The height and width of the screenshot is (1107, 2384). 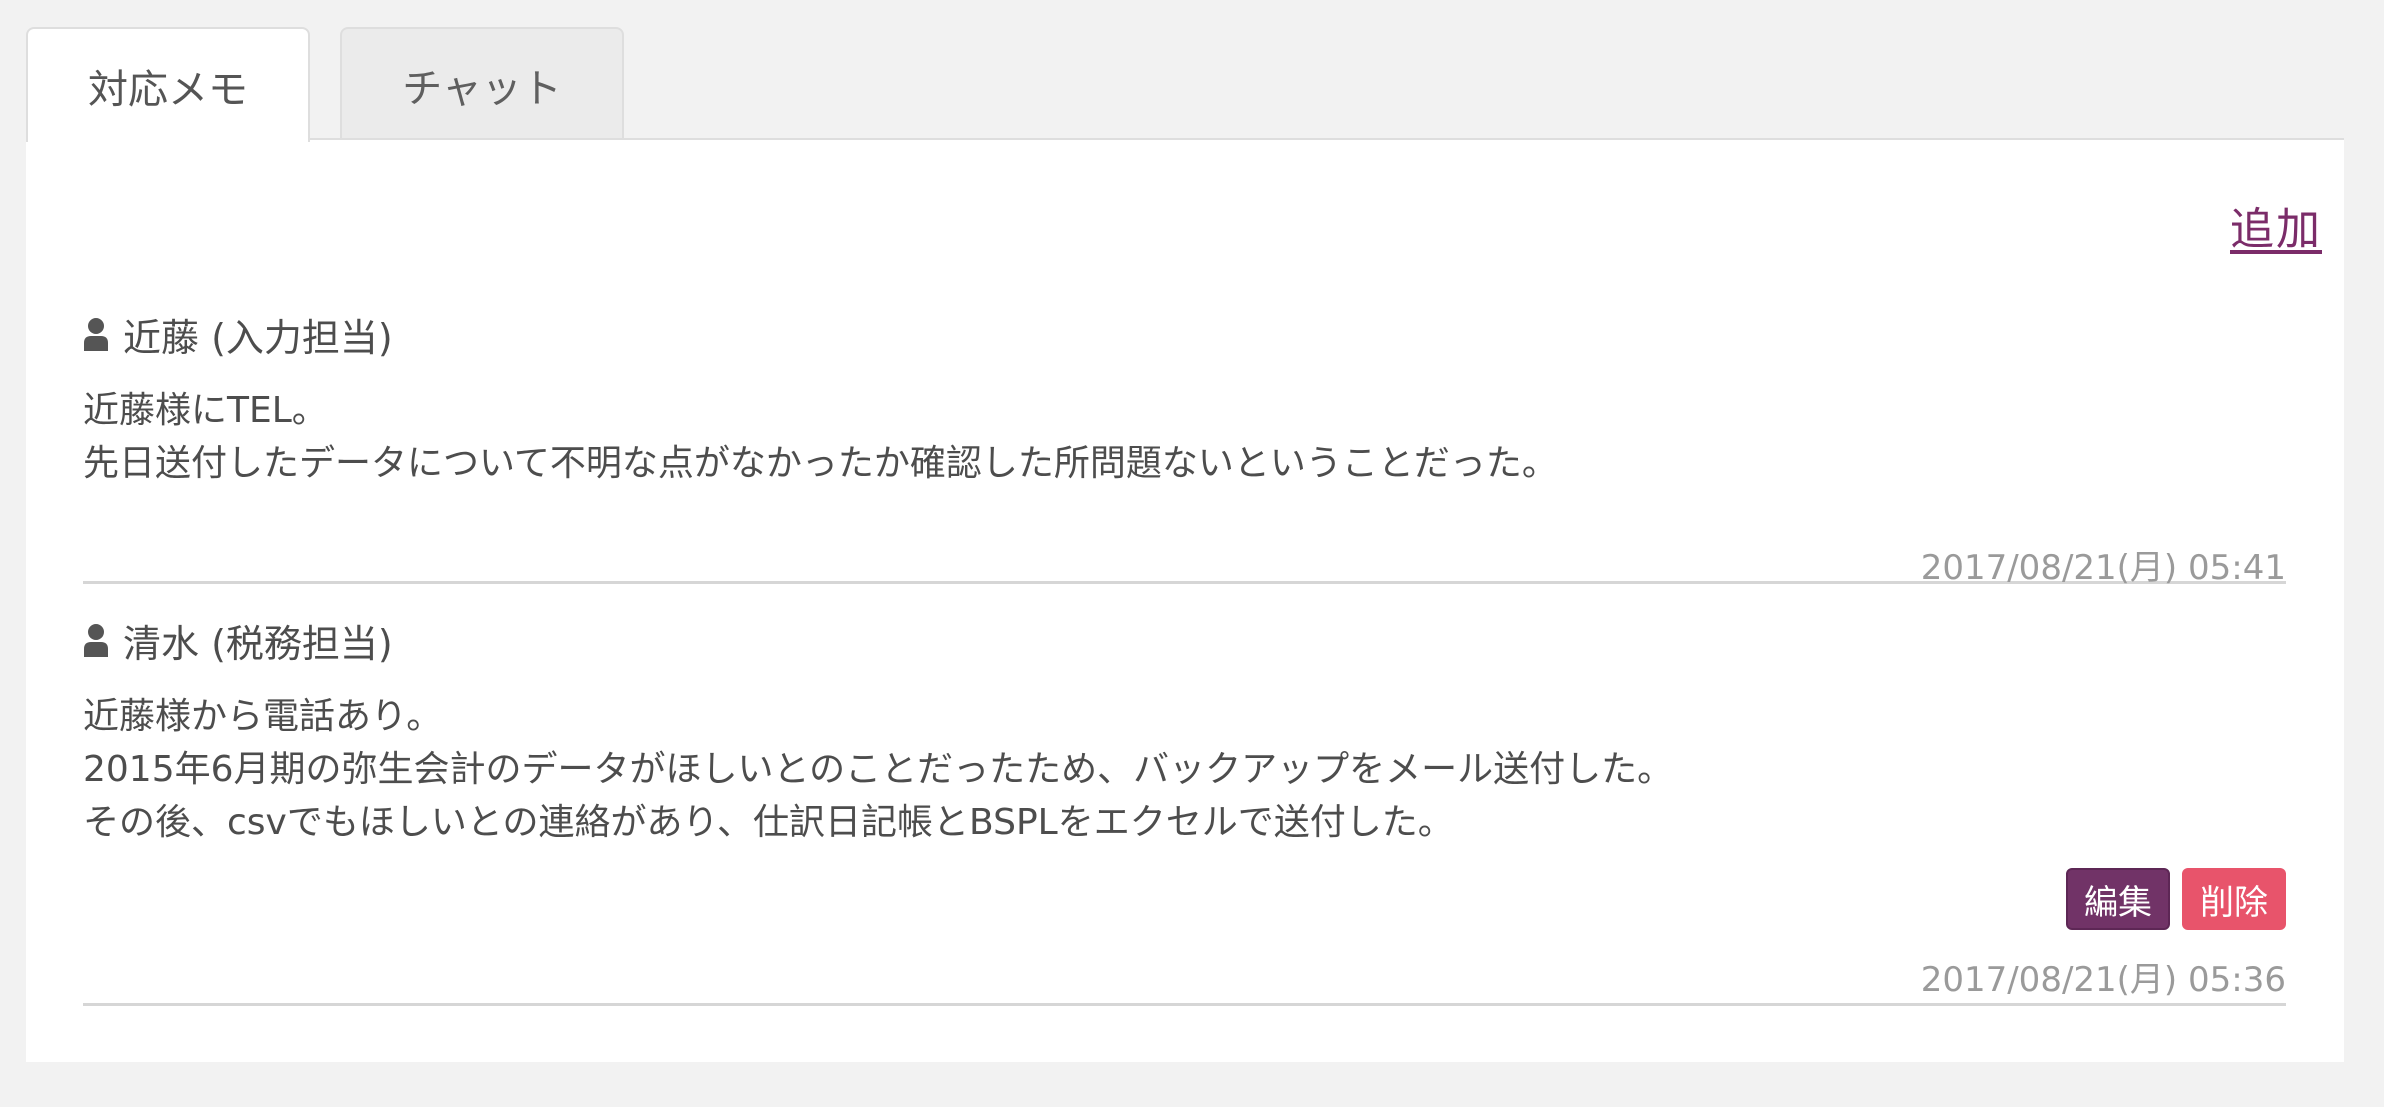 I want to click on tab-chat: チャット, so click(x=482, y=83).